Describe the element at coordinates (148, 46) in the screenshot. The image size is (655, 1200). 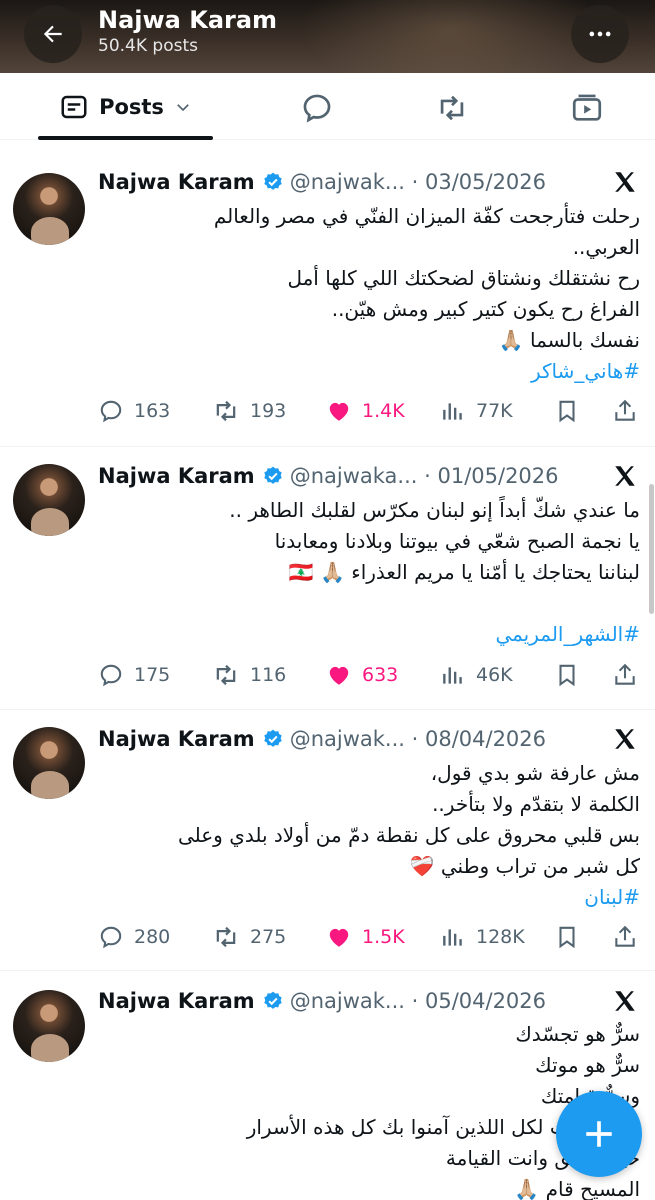
I see `header-post-count: 50.4K posts` at that location.